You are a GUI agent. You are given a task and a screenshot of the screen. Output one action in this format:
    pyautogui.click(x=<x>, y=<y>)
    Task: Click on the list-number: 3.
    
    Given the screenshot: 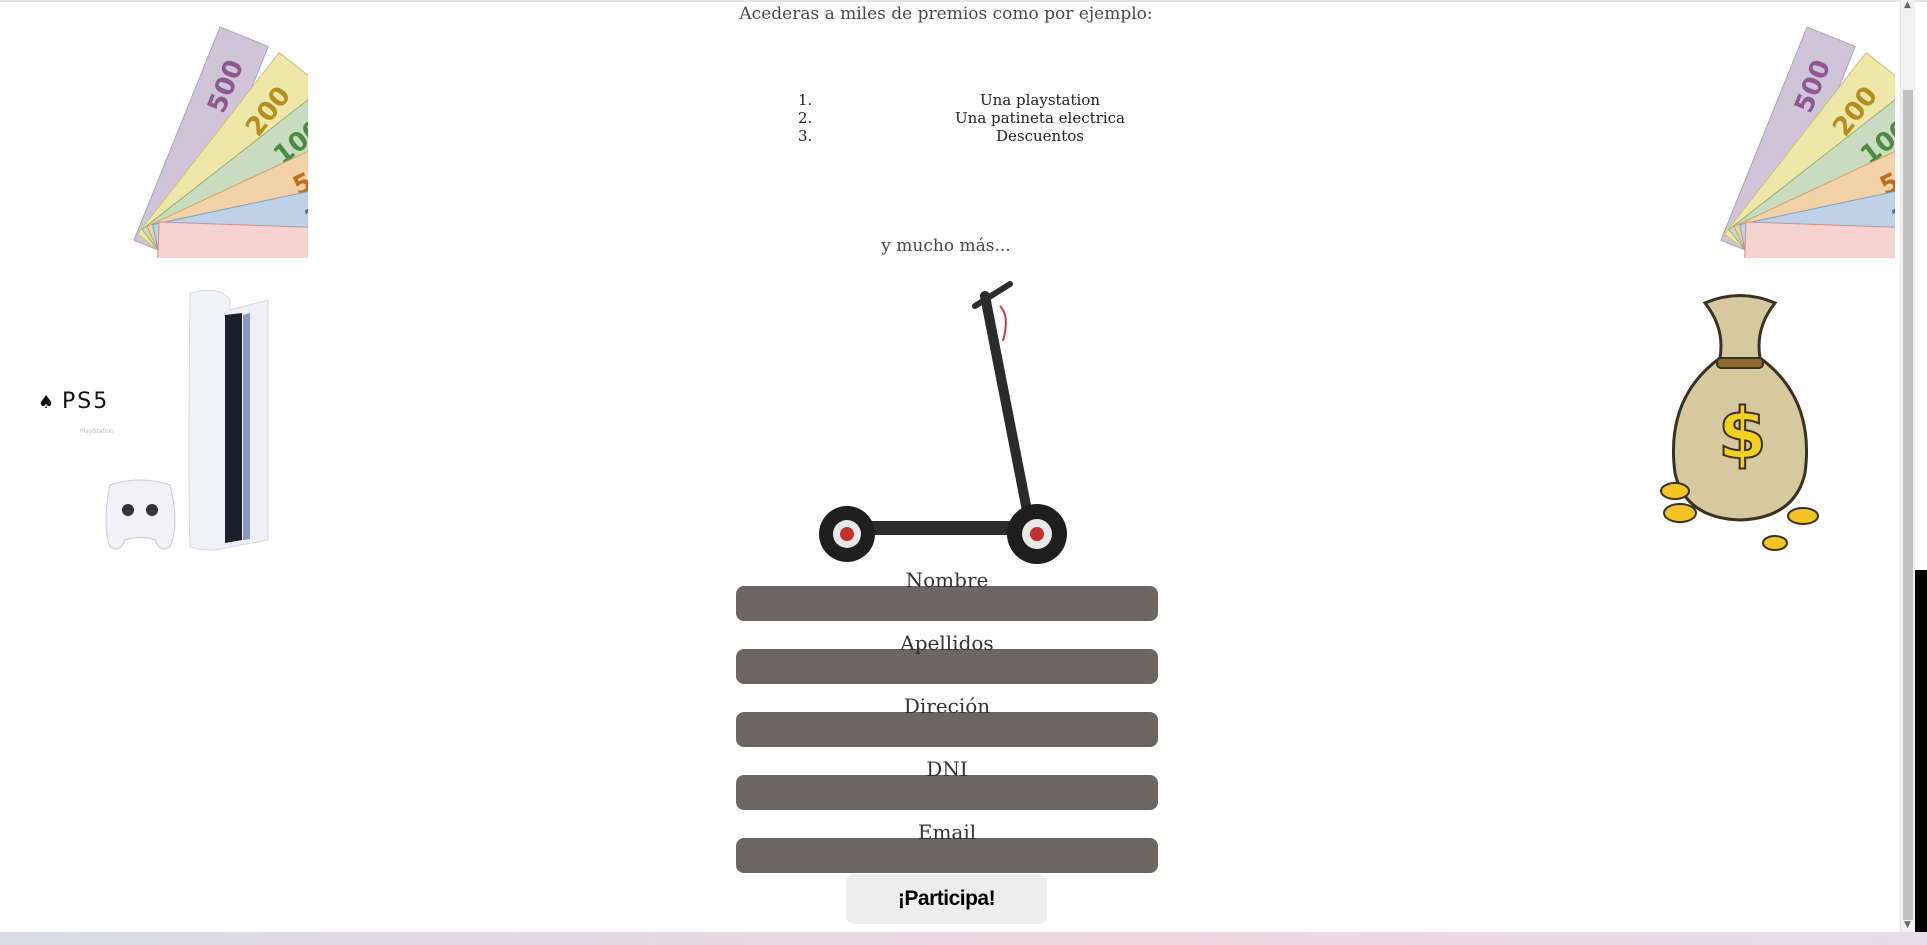 What is the action you would take?
    pyautogui.click(x=805, y=136)
    